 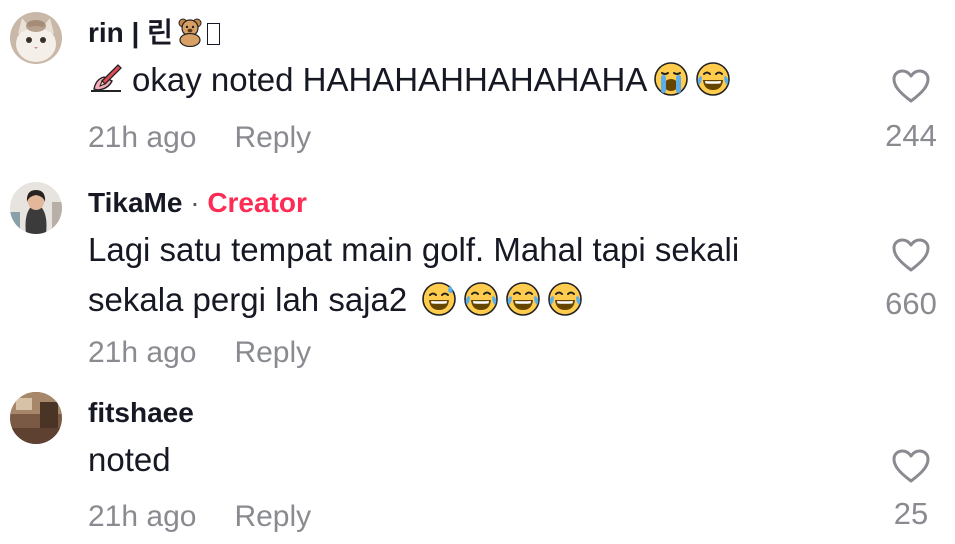 I want to click on comment-text: okay noted HAHAHAHHAHAHAHA, so click(x=468, y=80).